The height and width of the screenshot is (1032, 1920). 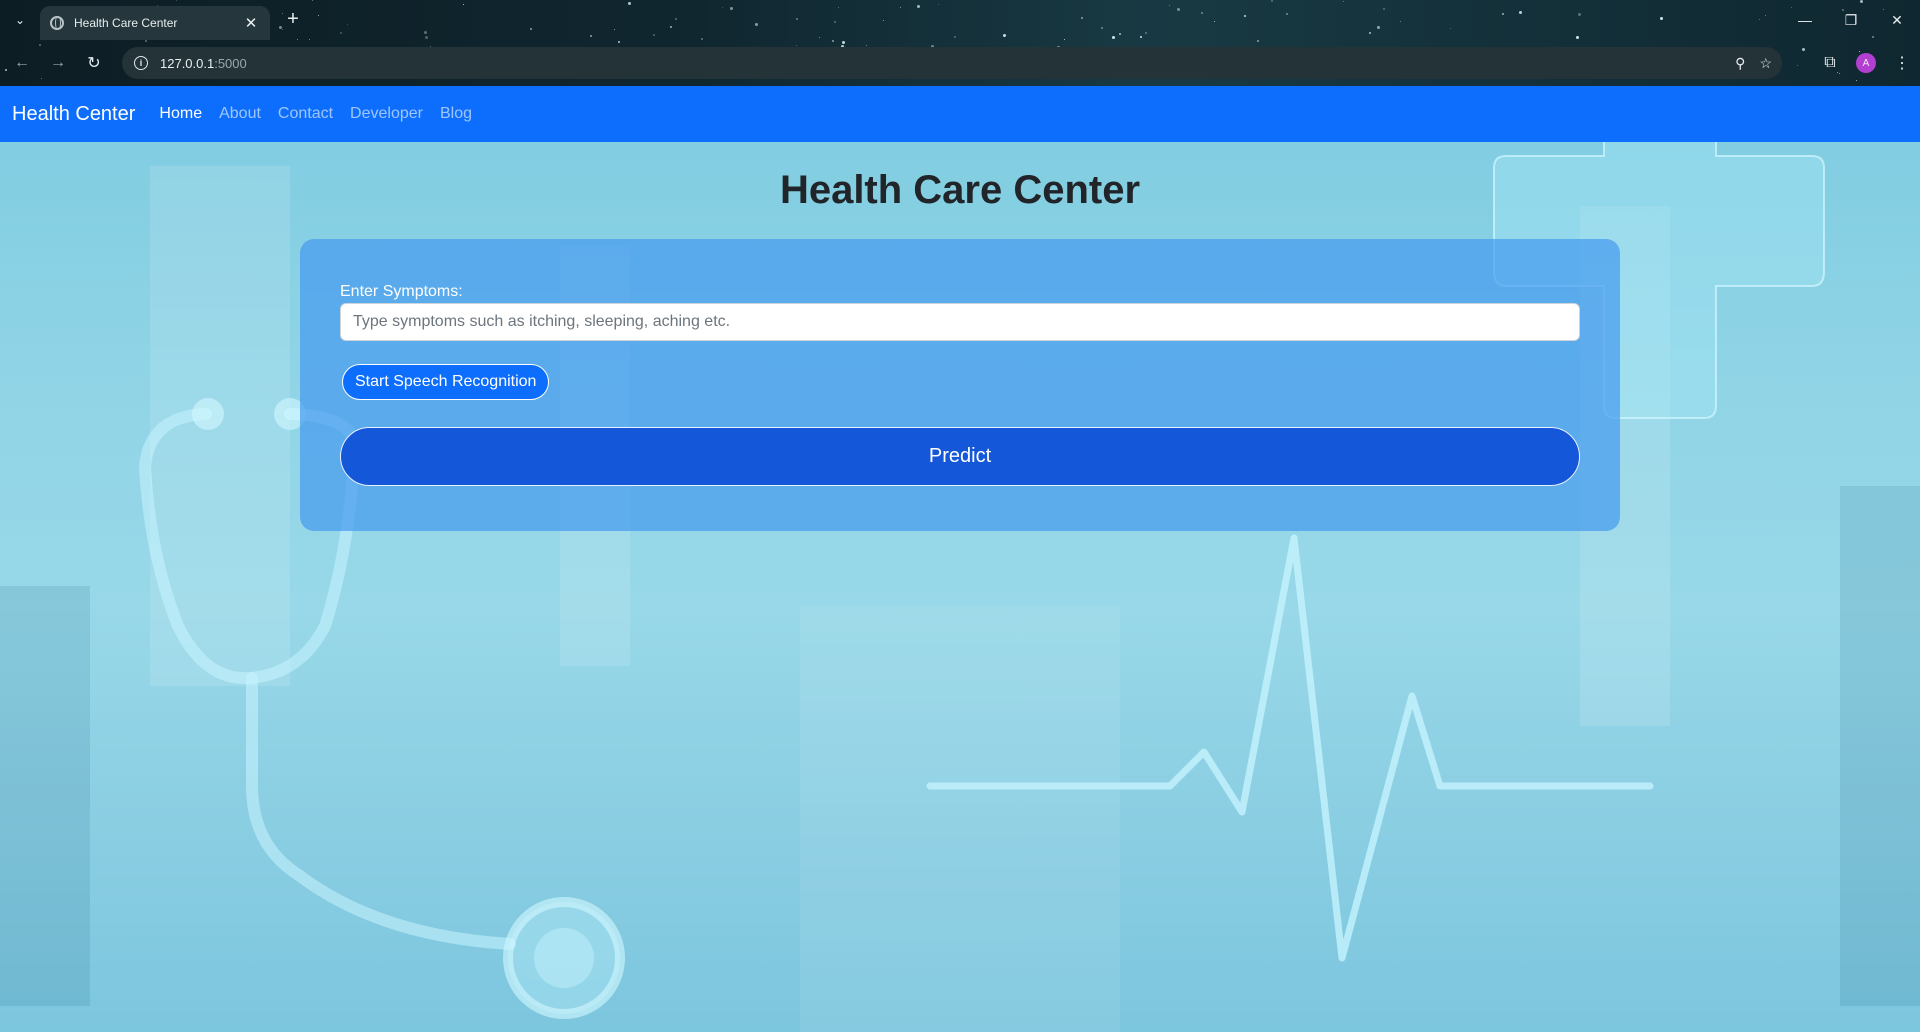 I want to click on restore-icon: ❐, so click(x=1851, y=20).